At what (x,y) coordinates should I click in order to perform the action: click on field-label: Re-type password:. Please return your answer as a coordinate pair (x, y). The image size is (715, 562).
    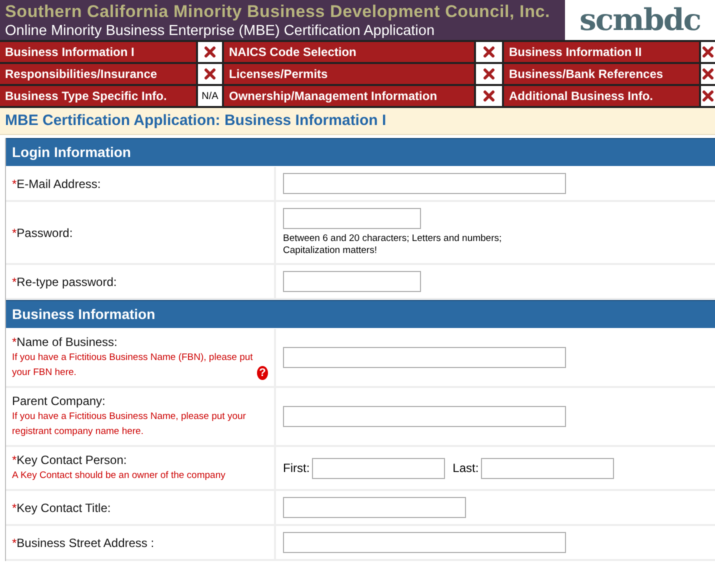
    Looking at the image, I should click on (66, 281).